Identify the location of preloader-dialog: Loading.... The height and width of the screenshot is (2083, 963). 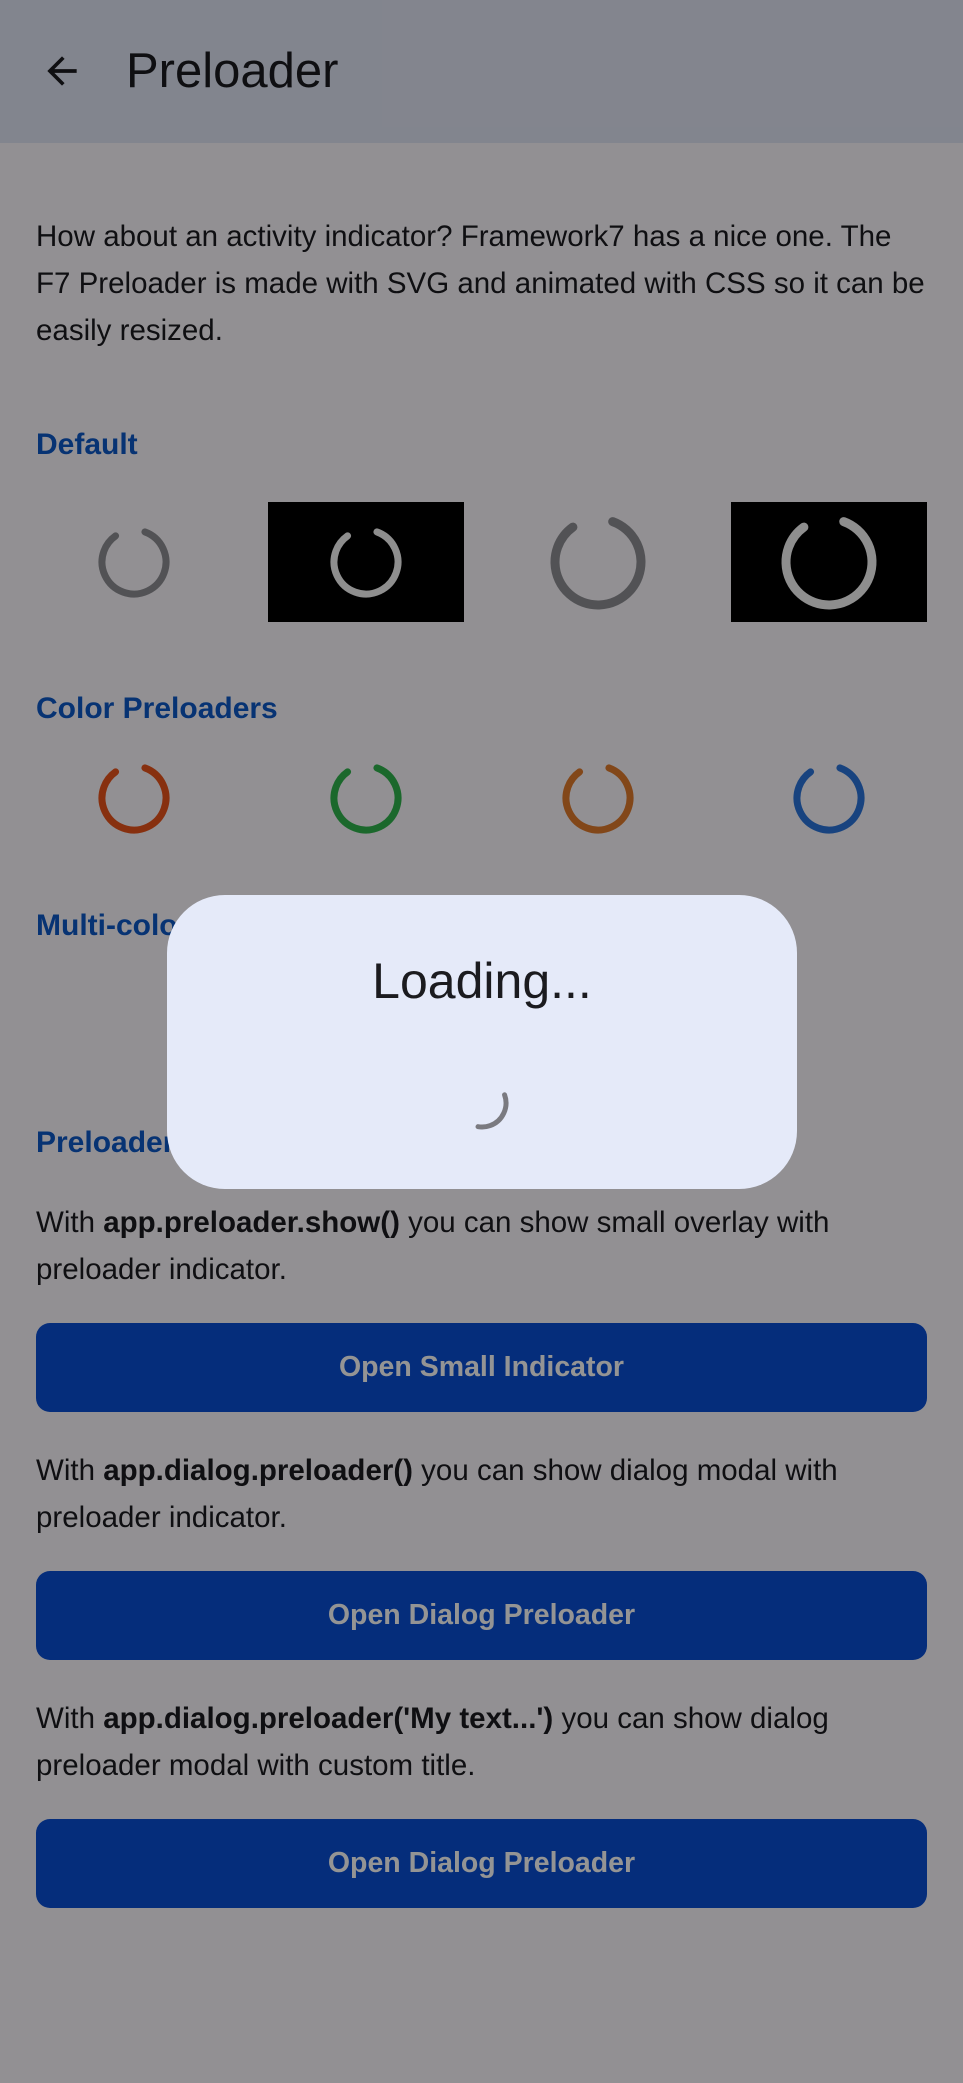
(482, 1042).